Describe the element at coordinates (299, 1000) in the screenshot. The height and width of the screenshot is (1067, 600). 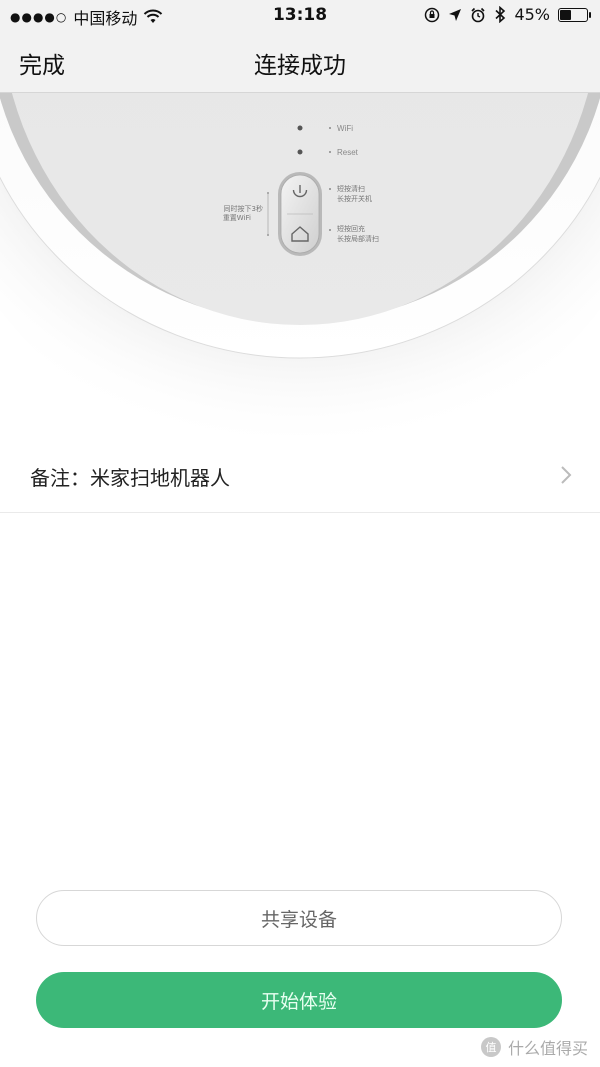
I see `start-experience-button: 开始体验` at that location.